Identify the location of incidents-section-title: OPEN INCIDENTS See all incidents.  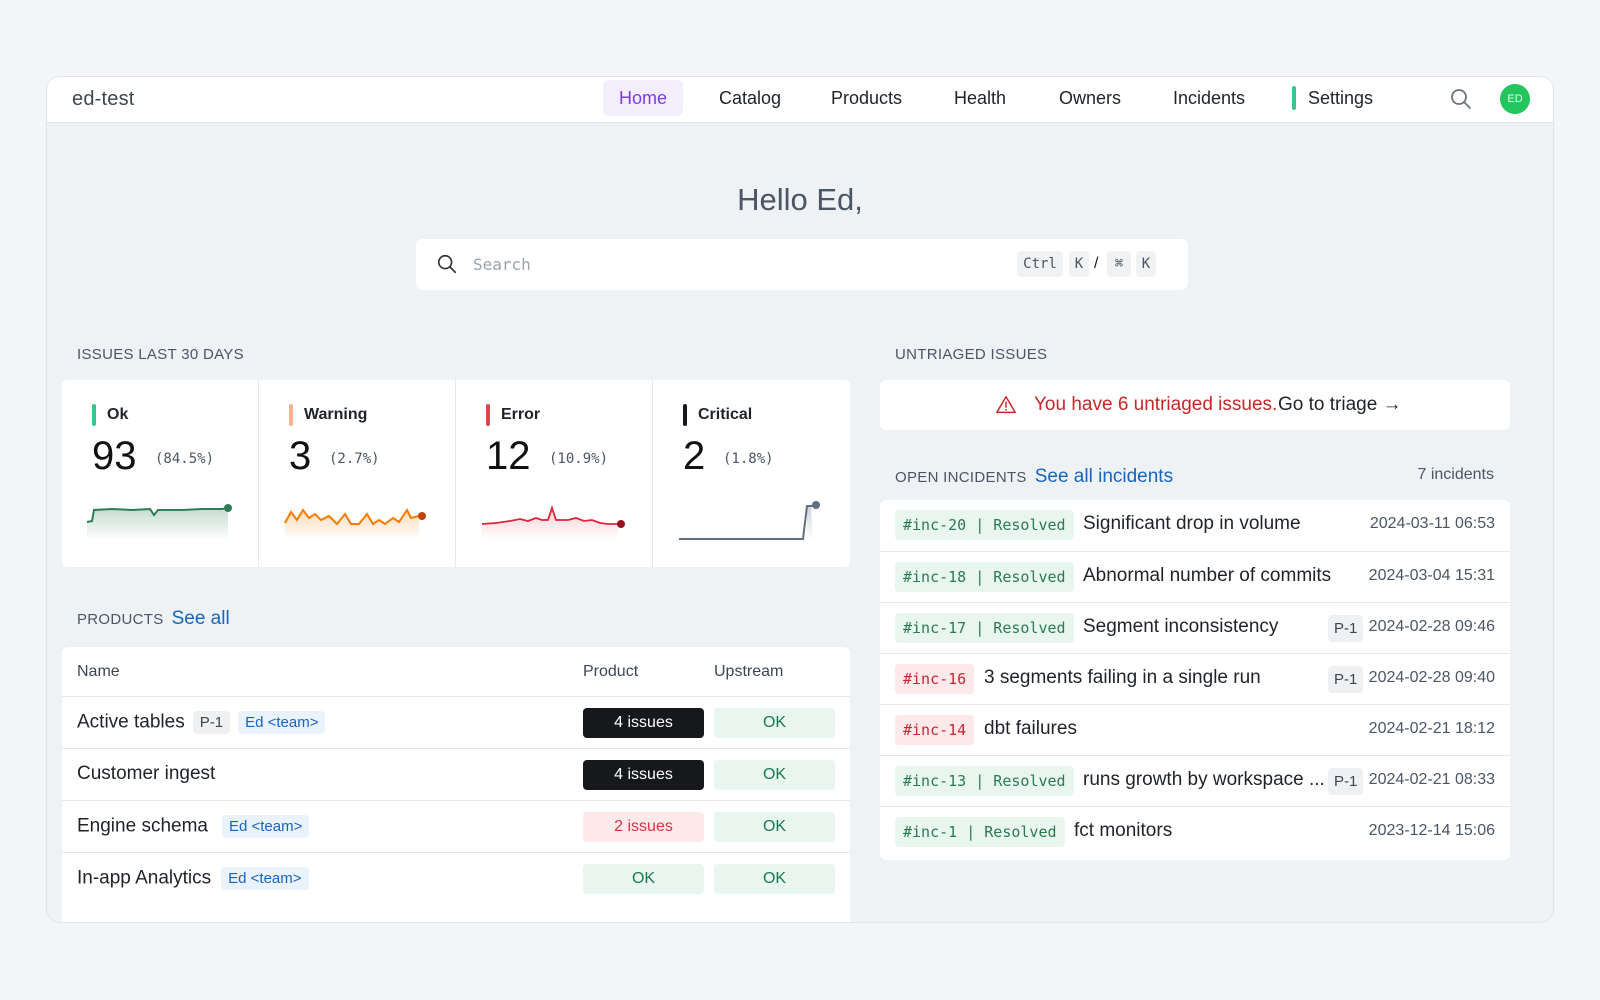
(1034, 477).